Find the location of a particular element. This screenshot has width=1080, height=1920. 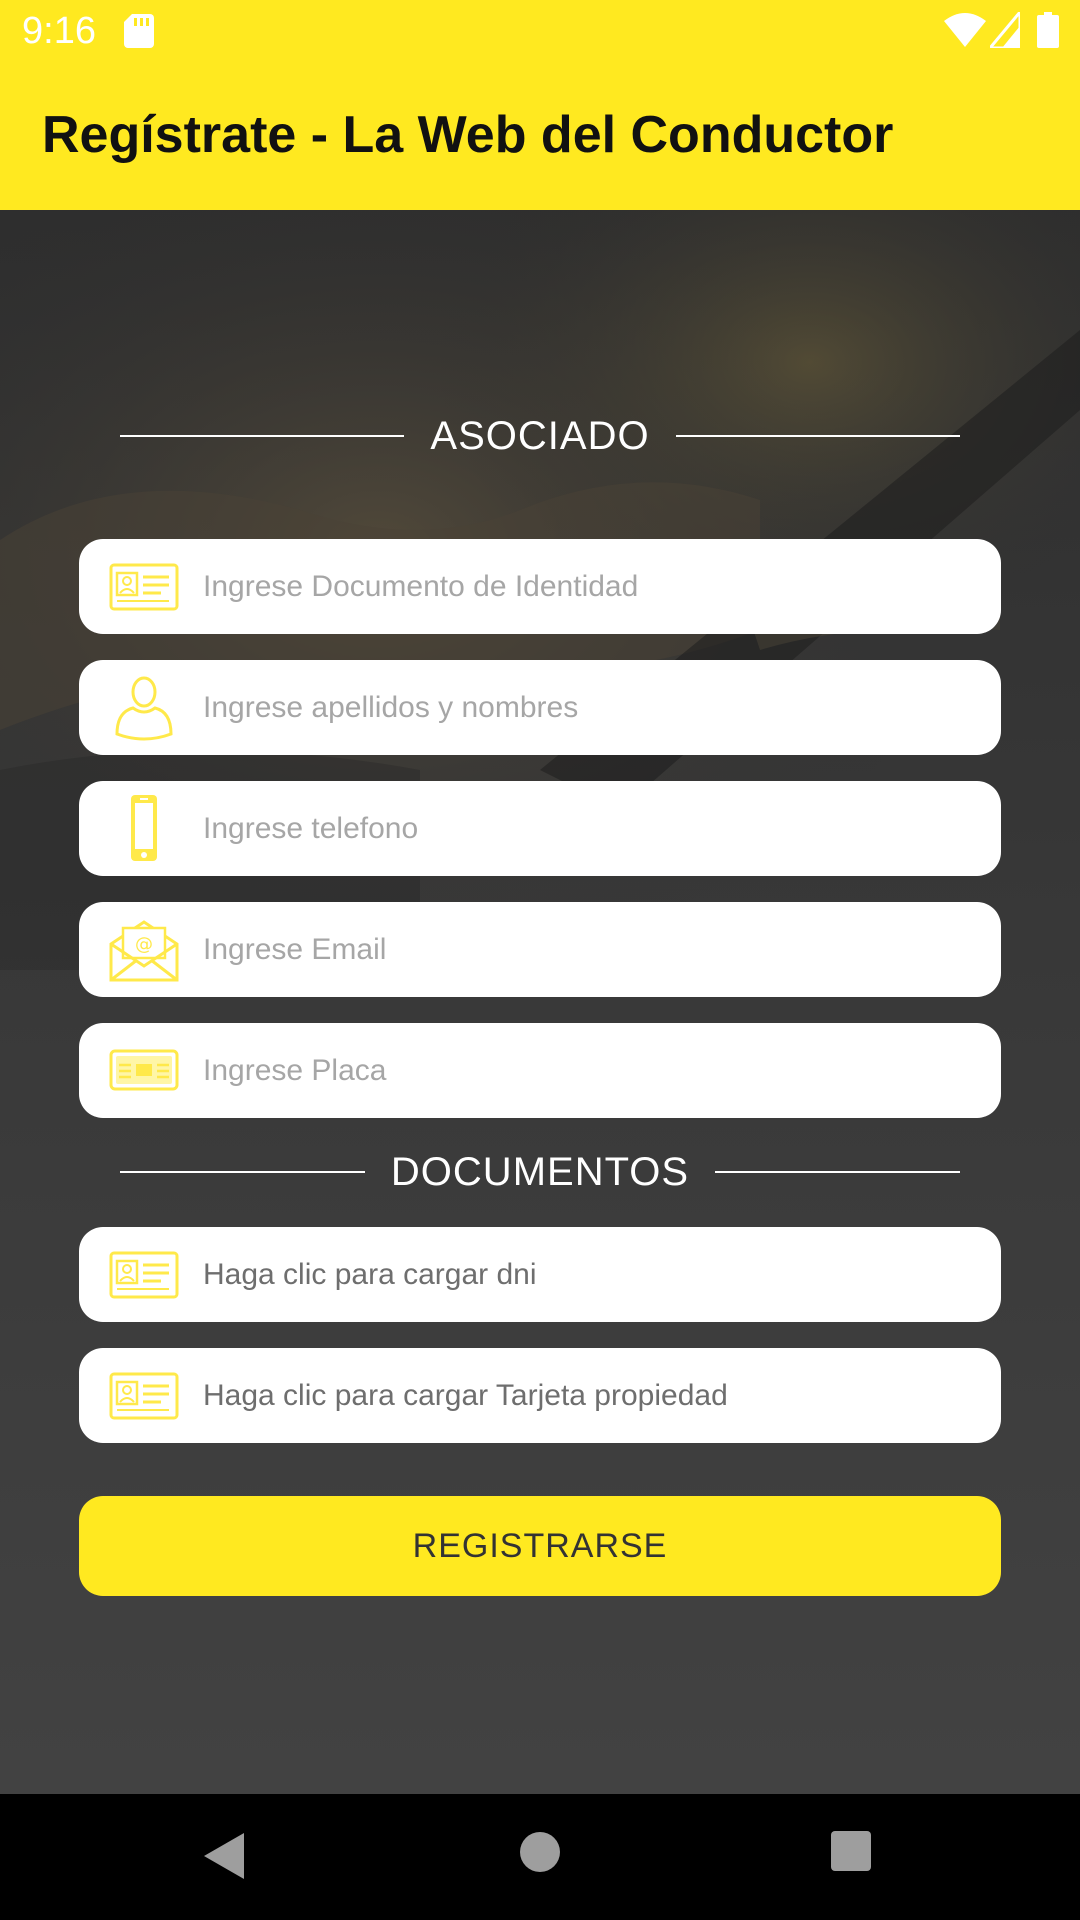

email-icon: @ is located at coordinates (144, 951).